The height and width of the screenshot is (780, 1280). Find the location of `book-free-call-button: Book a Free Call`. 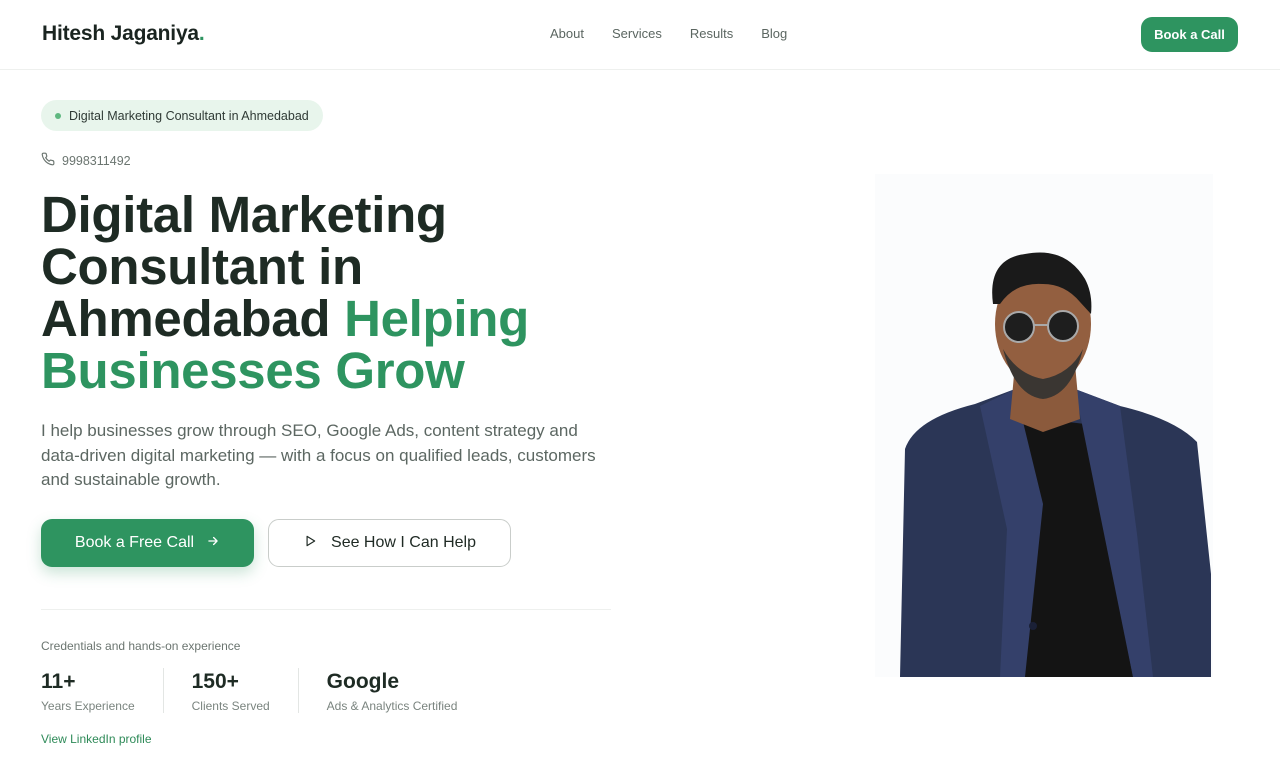

book-free-call-button: Book a Free Call is located at coordinates (147, 543).